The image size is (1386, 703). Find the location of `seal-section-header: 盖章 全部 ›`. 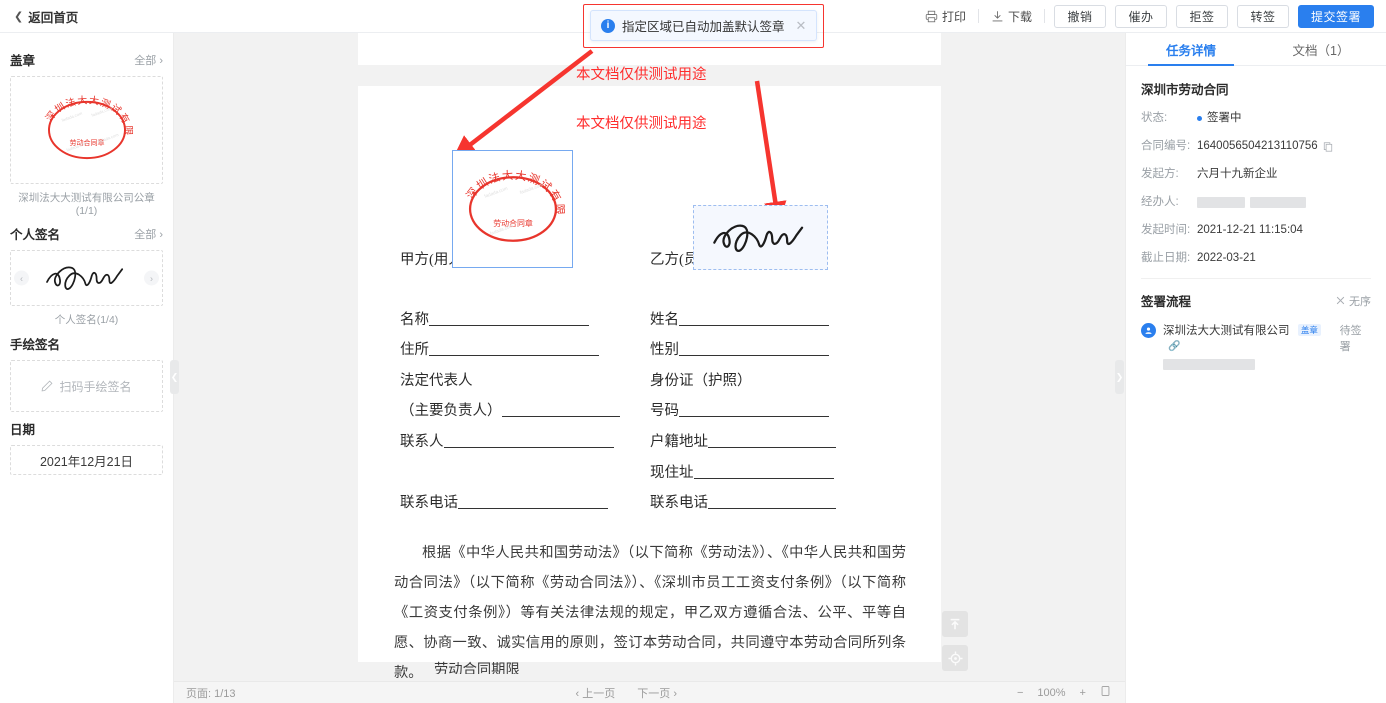

seal-section-header: 盖章 全部 › is located at coordinates (86, 59).